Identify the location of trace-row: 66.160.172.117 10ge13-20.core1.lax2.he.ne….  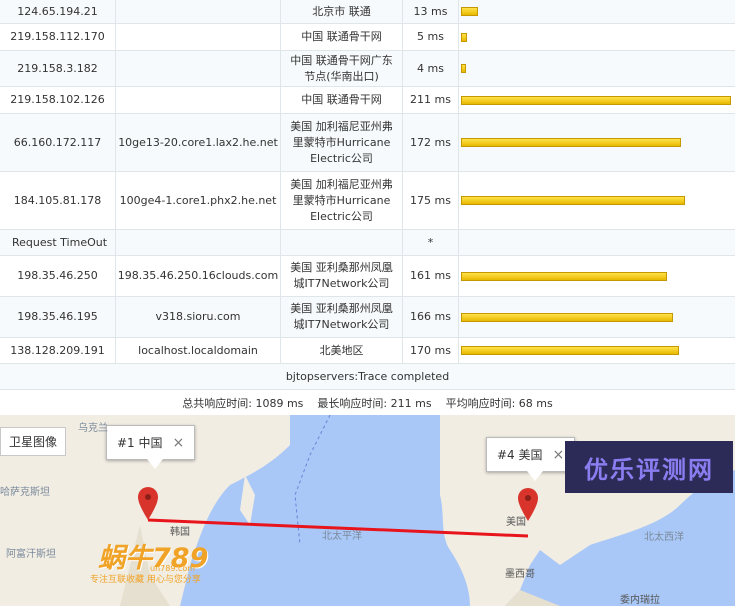
(367, 143).